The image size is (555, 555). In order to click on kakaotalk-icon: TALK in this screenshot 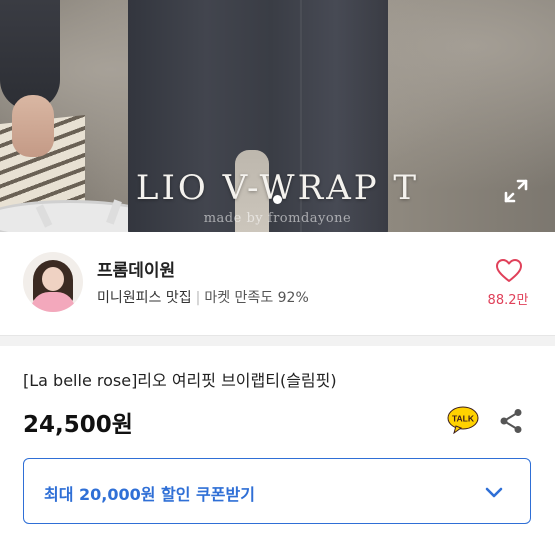, I will do `click(463, 420)`.